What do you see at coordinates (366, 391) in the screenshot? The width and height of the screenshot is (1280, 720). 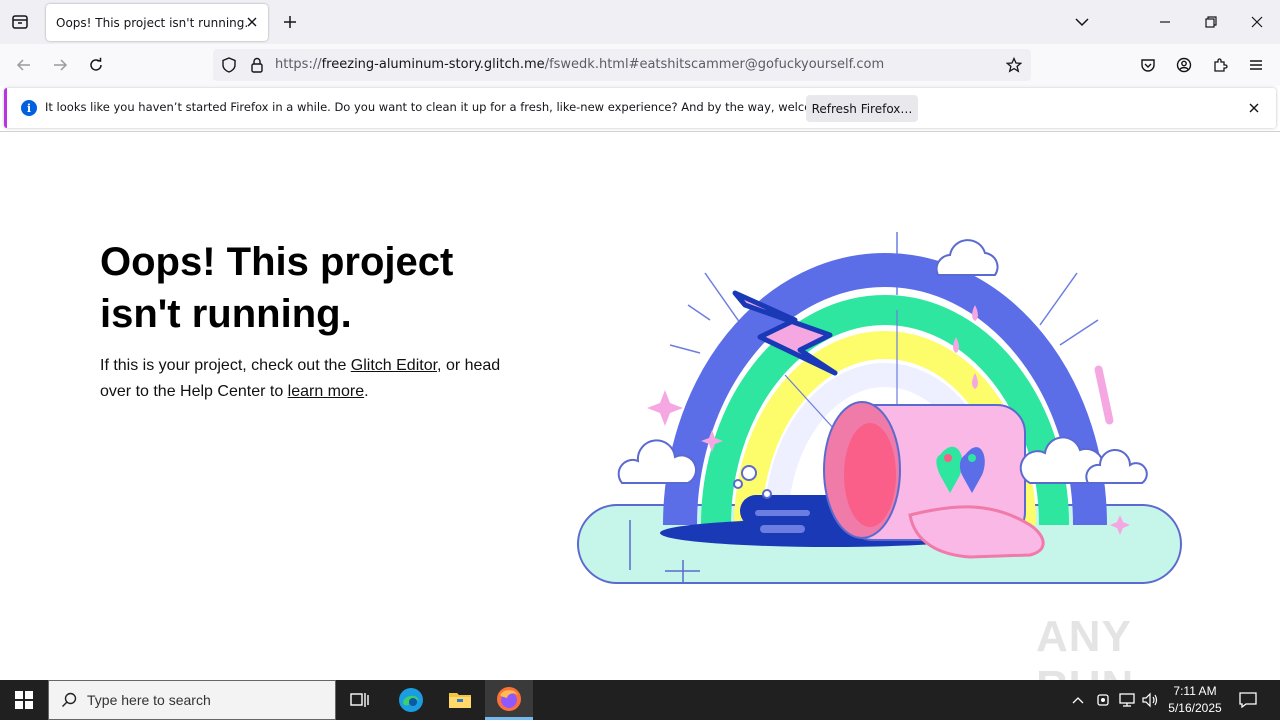 I see `description-text-3: .` at bounding box center [366, 391].